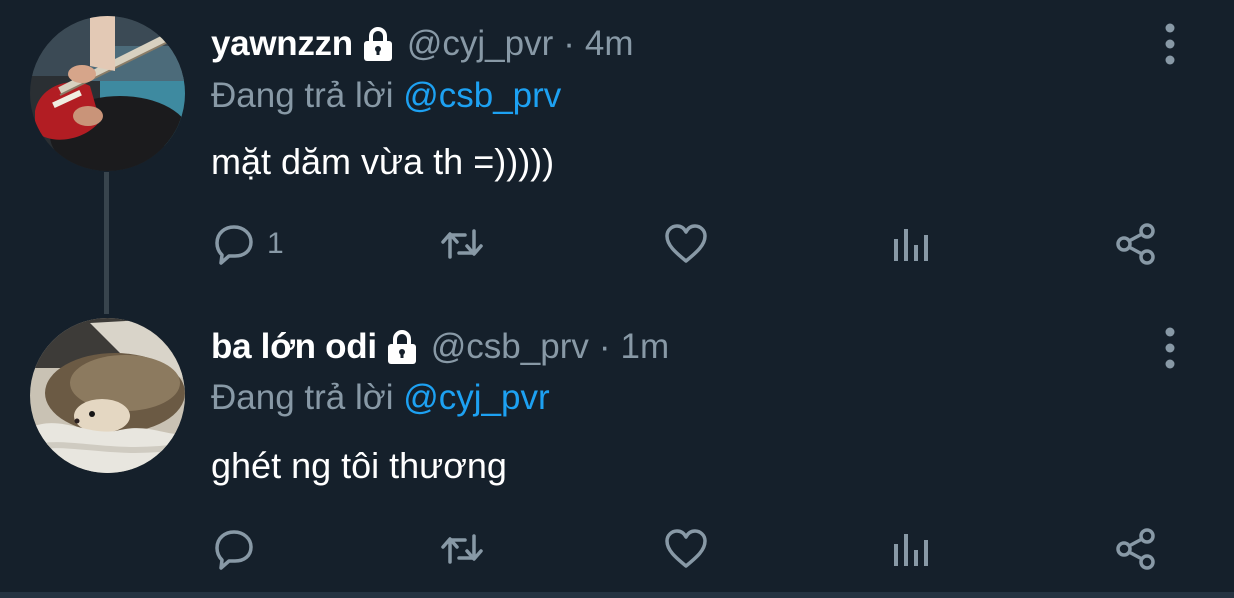 This screenshot has height=598, width=1234. I want to click on handle: @cyj_pvr, so click(480, 44).